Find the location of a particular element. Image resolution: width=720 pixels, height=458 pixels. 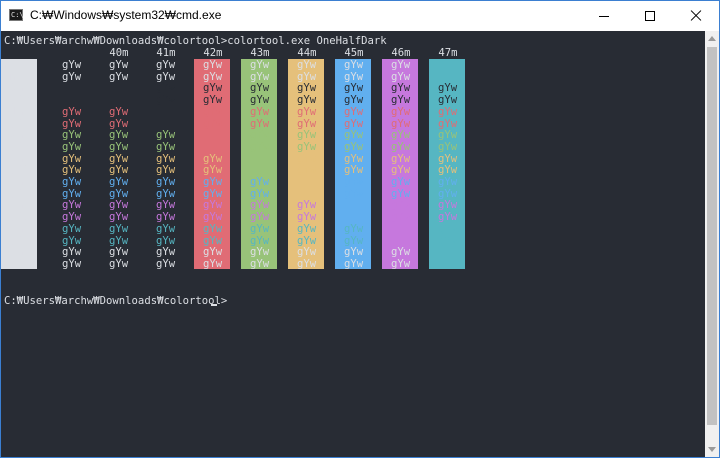

title-bar: C:\ C:₩Windows₩system32₩cmd.exe is located at coordinates (360, 16).